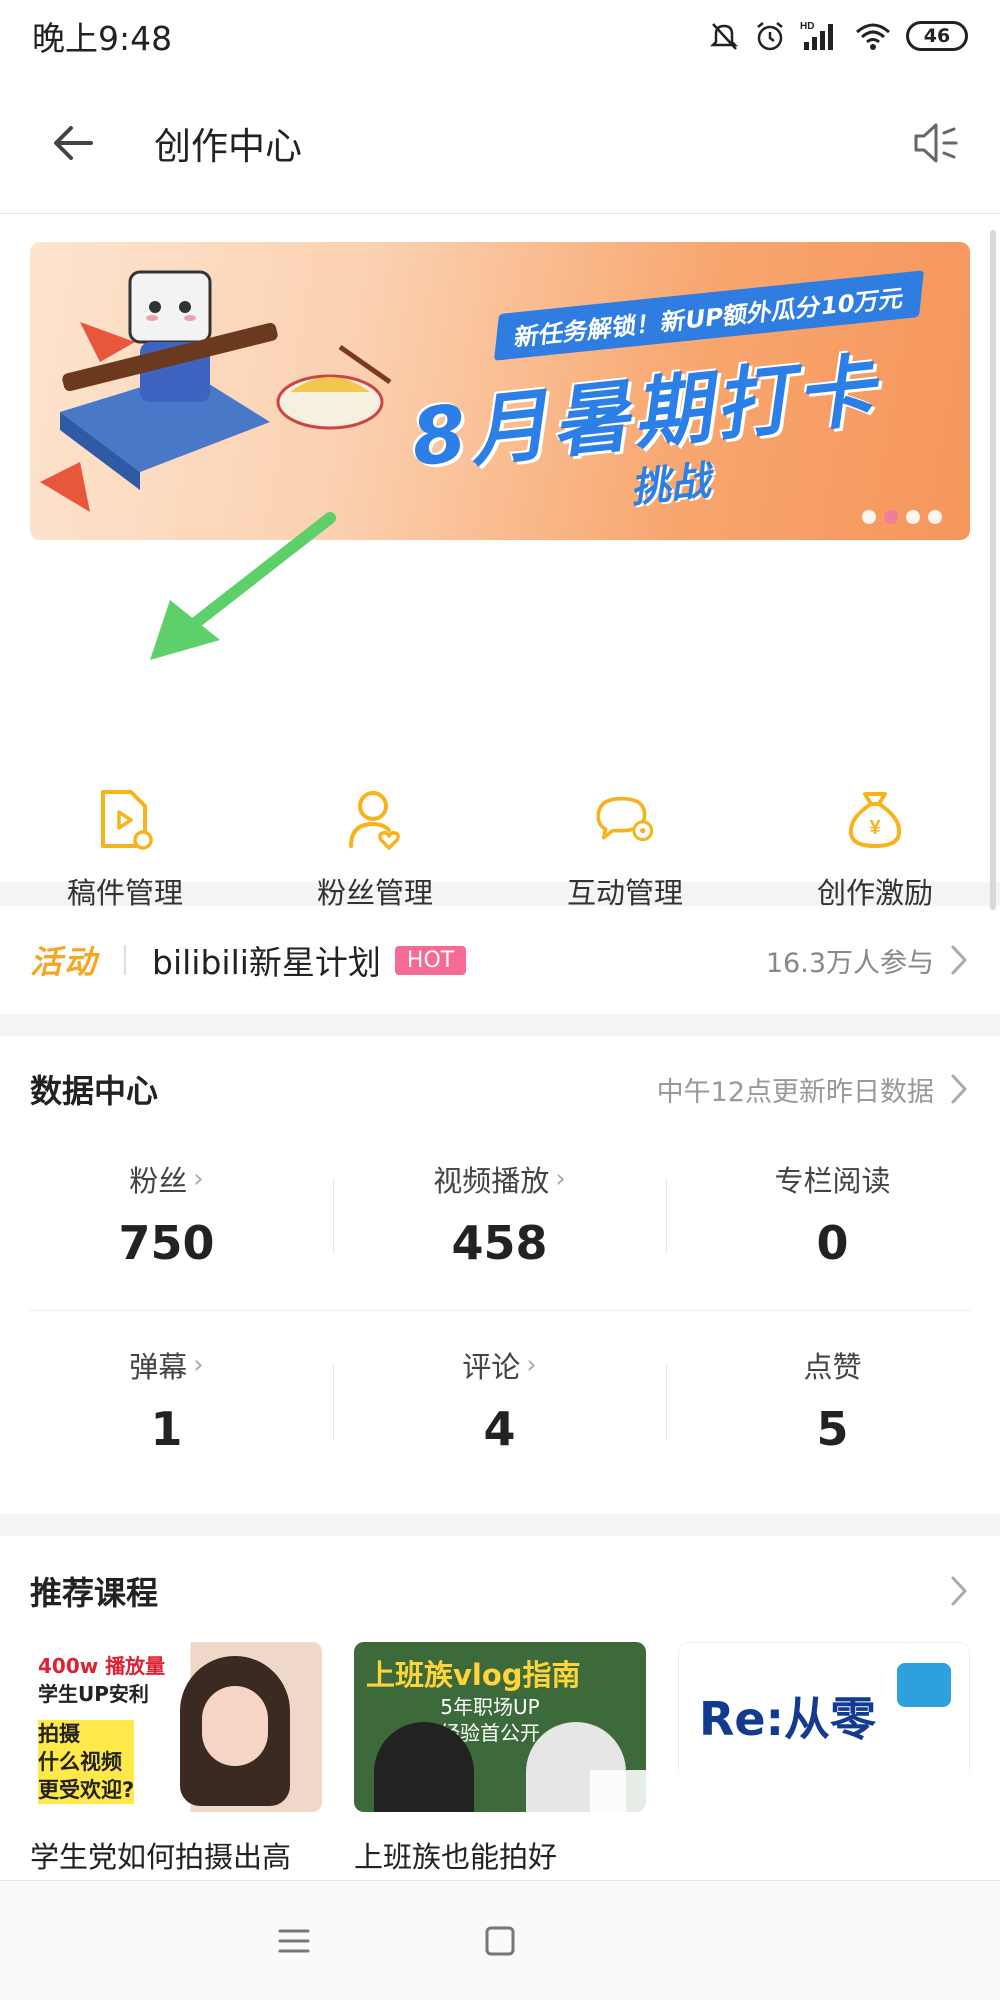  What do you see at coordinates (499, 1429) in the screenshot?
I see `stat-value: 4` at bounding box center [499, 1429].